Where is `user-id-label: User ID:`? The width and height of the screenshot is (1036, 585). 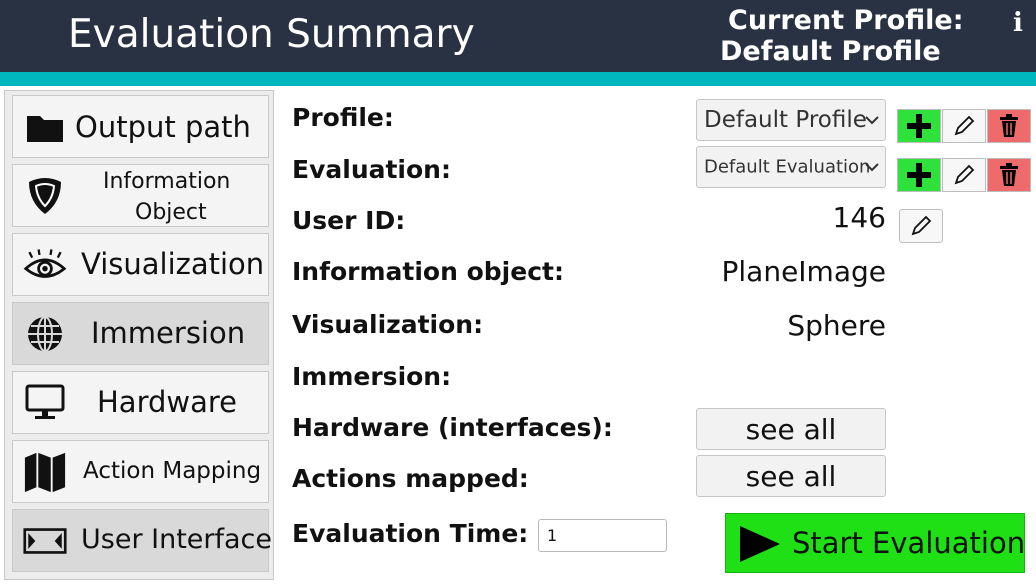
user-id-label: User ID: is located at coordinates (349, 220).